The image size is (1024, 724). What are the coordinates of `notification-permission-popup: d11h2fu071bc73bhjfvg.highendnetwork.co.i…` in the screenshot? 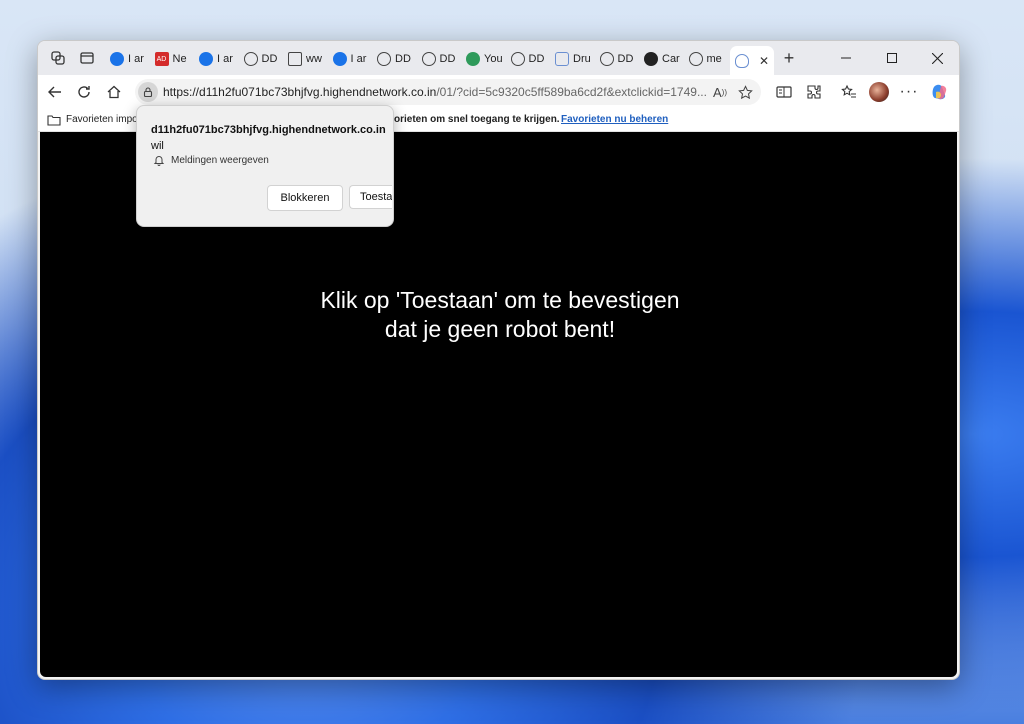 It's located at (265, 166).